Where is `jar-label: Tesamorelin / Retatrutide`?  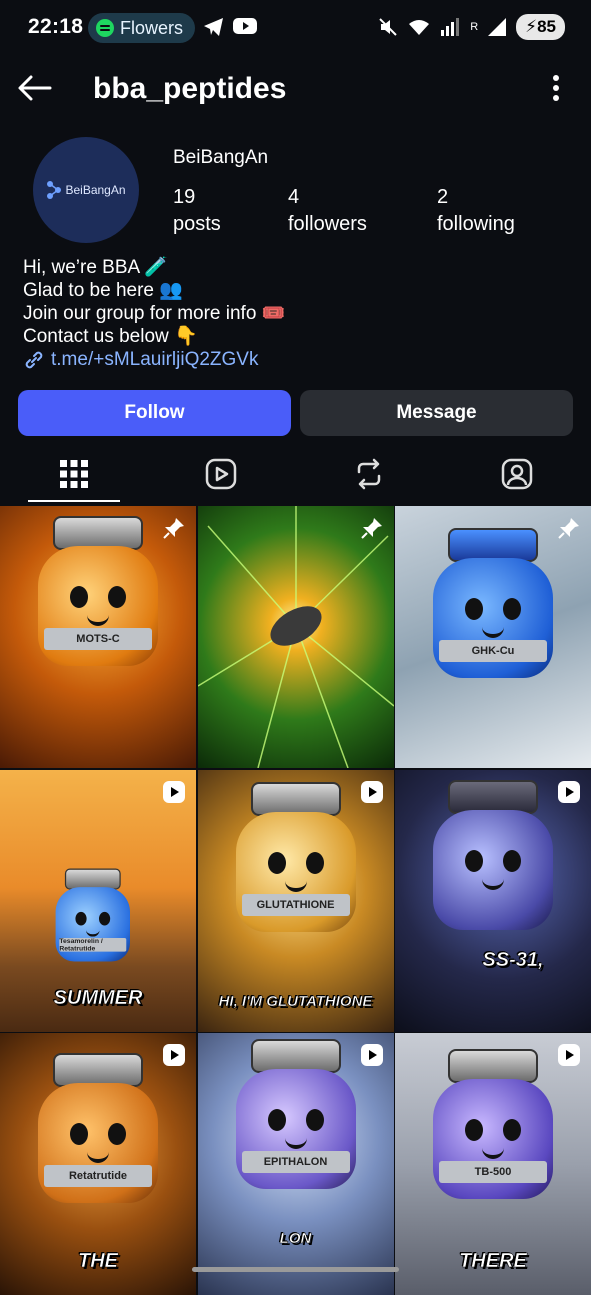
jar-label: Tesamorelin / Retatrutide is located at coordinates (93, 944).